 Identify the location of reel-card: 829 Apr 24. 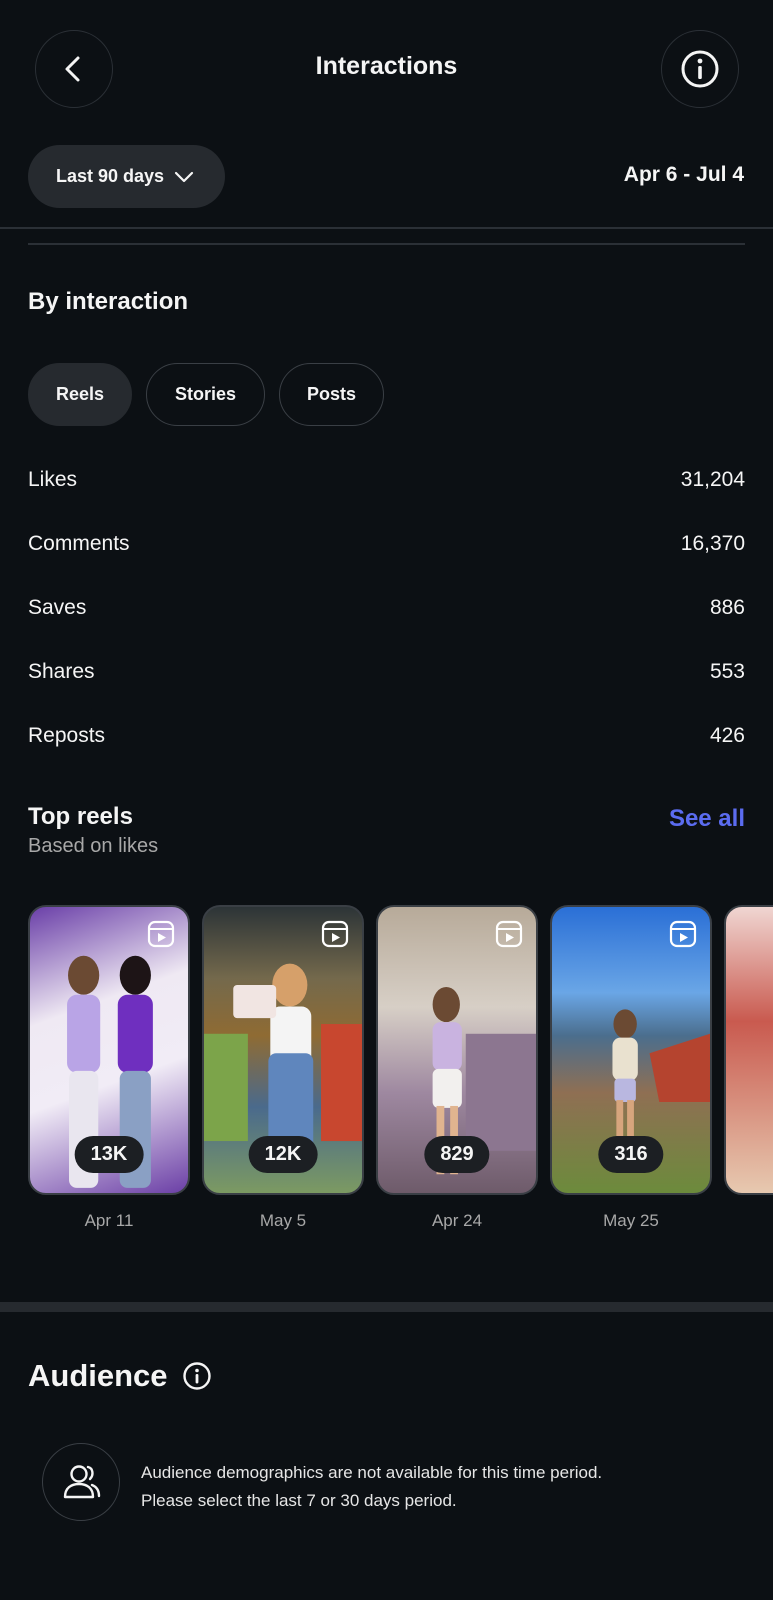
(457, 1068).